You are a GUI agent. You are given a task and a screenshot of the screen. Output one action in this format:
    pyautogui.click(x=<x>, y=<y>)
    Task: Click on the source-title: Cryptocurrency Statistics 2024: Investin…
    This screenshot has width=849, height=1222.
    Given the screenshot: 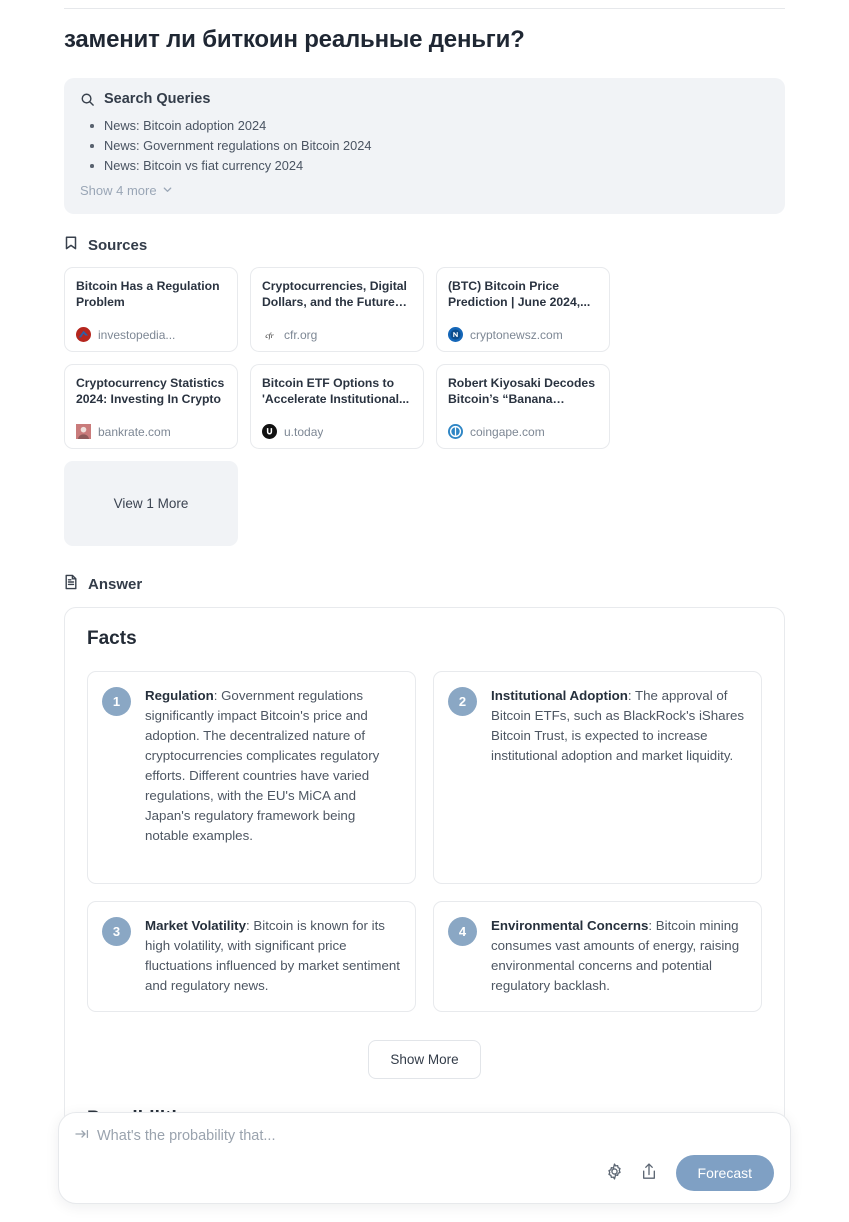 What is the action you would take?
    pyautogui.click(x=150, y=391)
    